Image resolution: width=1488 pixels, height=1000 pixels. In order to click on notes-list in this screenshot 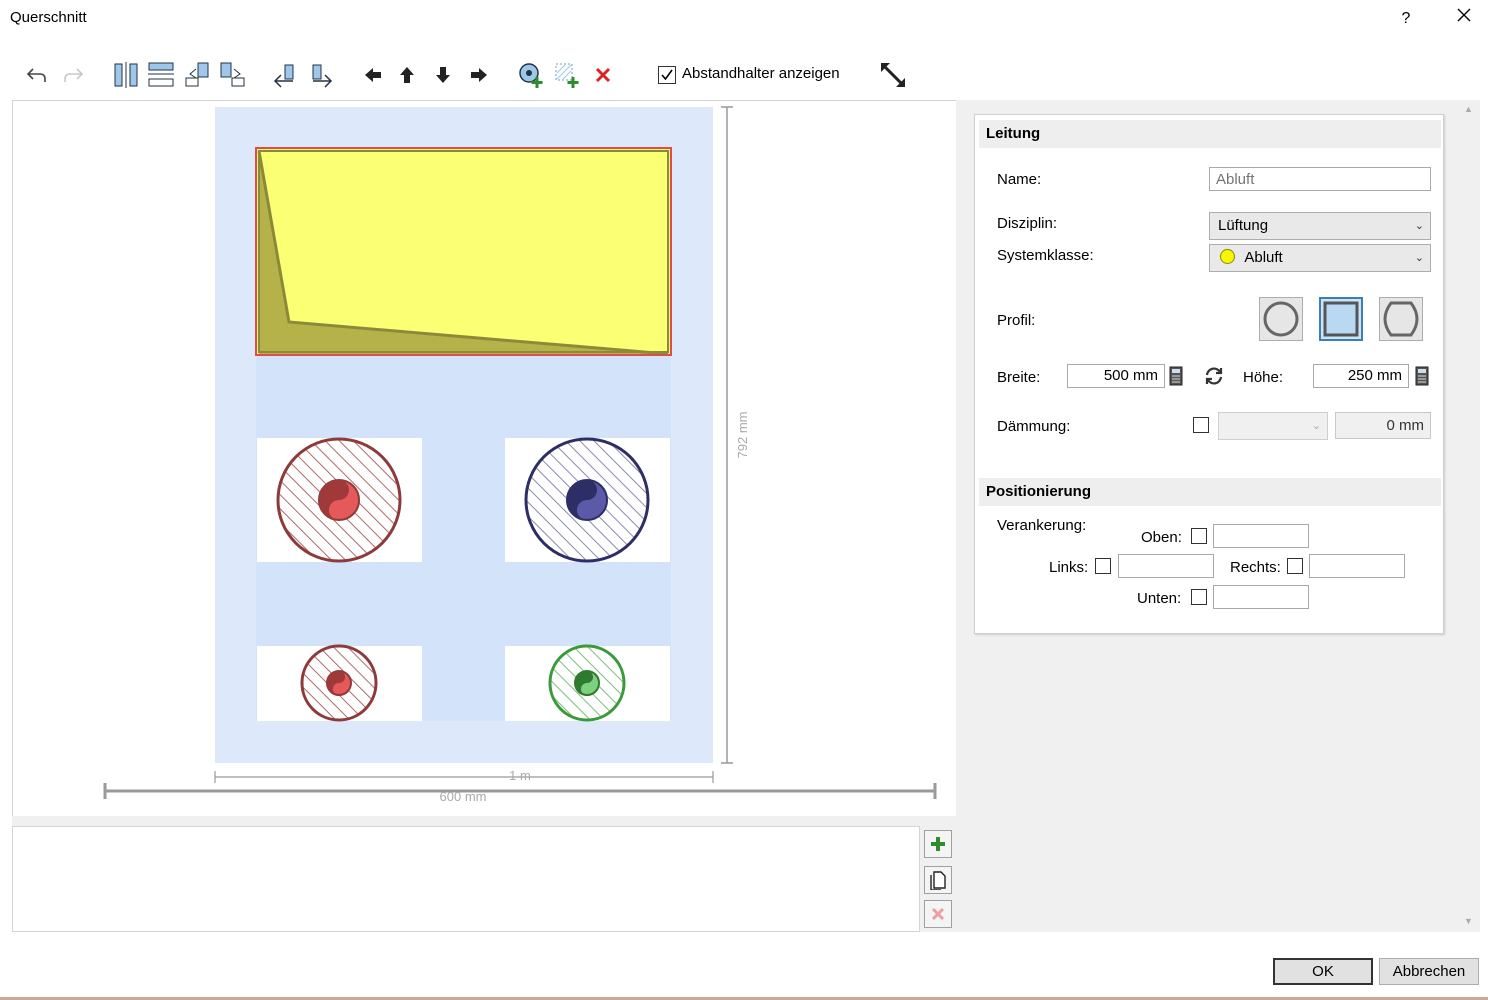, I will do `click(466, 879)`.